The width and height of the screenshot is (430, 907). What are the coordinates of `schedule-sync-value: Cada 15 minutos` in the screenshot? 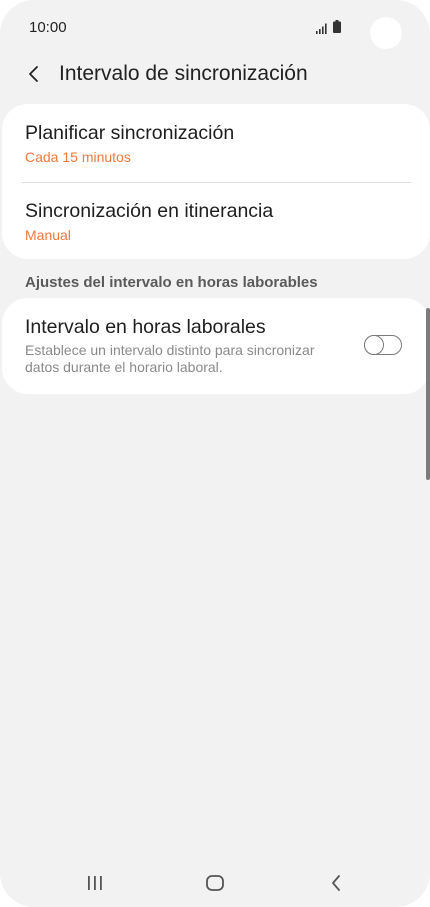 It's located at (78, 157).